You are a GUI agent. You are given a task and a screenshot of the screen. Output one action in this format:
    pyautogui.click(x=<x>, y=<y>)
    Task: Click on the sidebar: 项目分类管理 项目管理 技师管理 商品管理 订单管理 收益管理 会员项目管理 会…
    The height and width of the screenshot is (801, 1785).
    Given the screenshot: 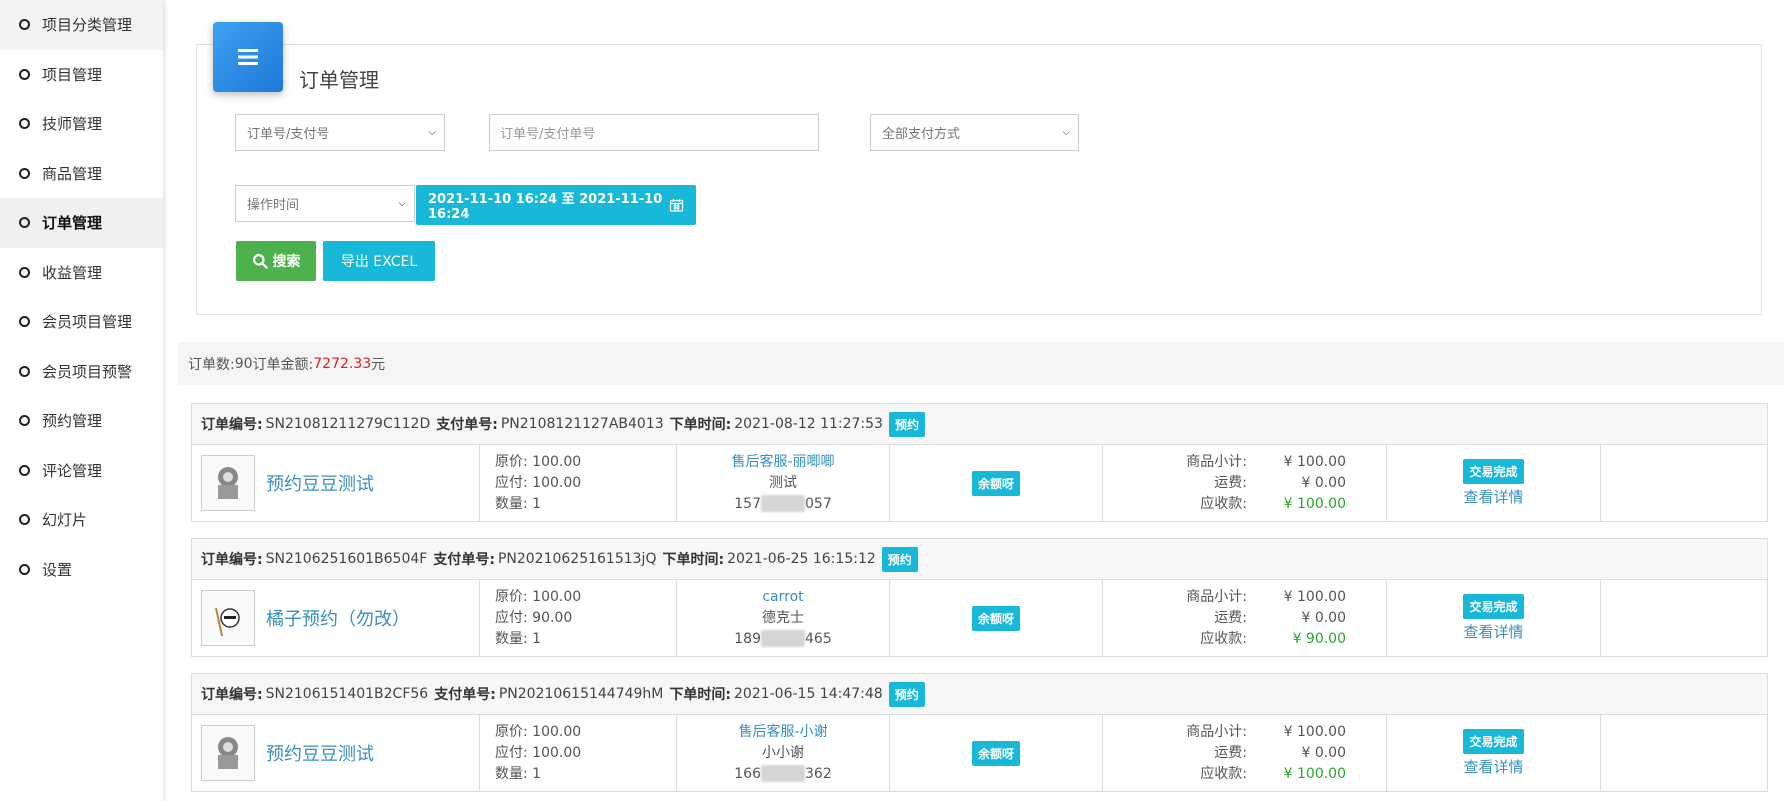 What is the action you would take?
    pyautogui.click(x=81, y=400)
    